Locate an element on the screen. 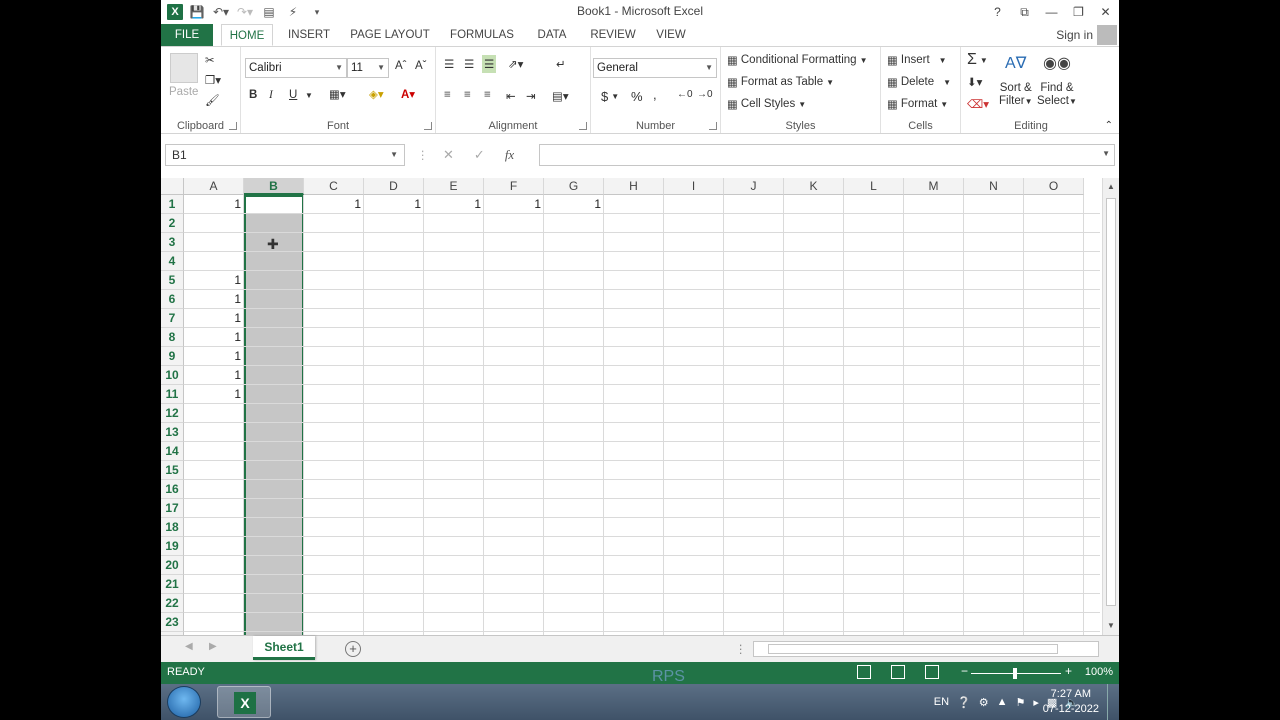  row-header-19: 19 is located at coordinates (172, 546).